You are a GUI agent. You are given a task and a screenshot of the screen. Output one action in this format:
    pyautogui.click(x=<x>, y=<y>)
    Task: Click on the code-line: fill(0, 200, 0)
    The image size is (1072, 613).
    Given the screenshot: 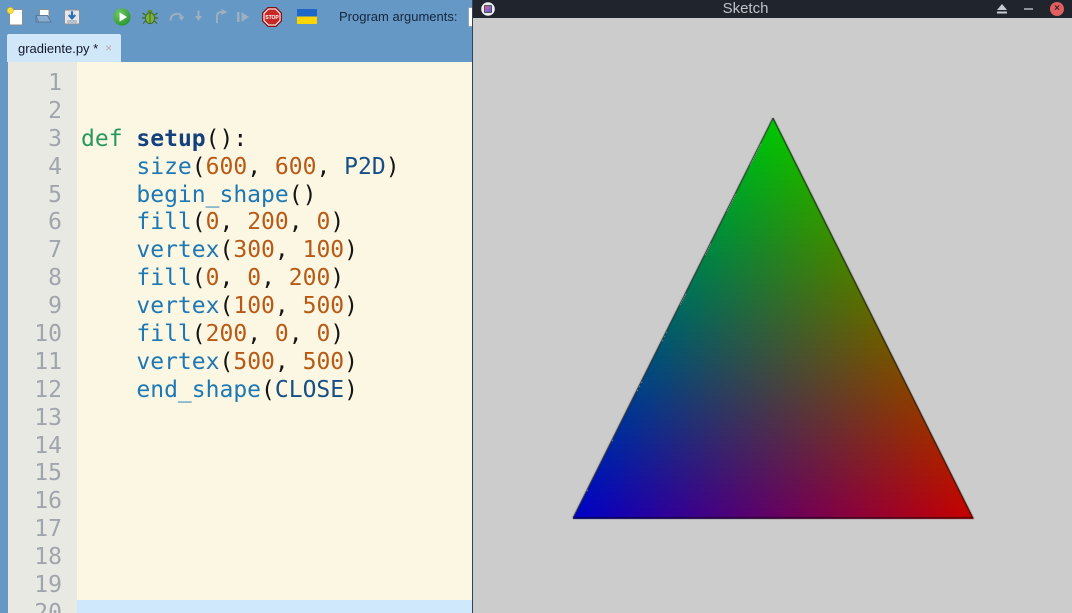 What is the action you would take?
    pyautogui.click(x=240, y=222)
    